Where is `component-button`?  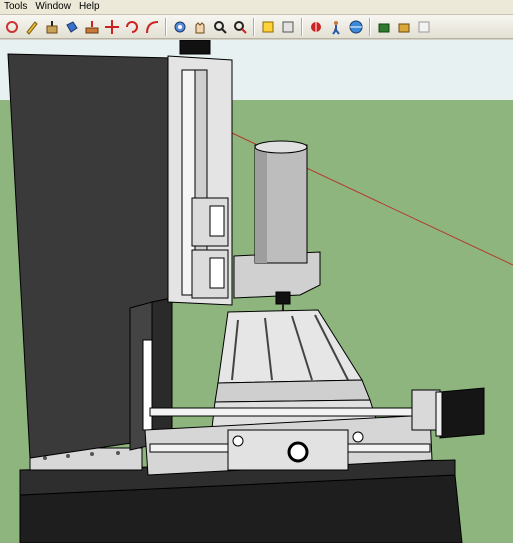
component-button is located at coordinates (287, 27).